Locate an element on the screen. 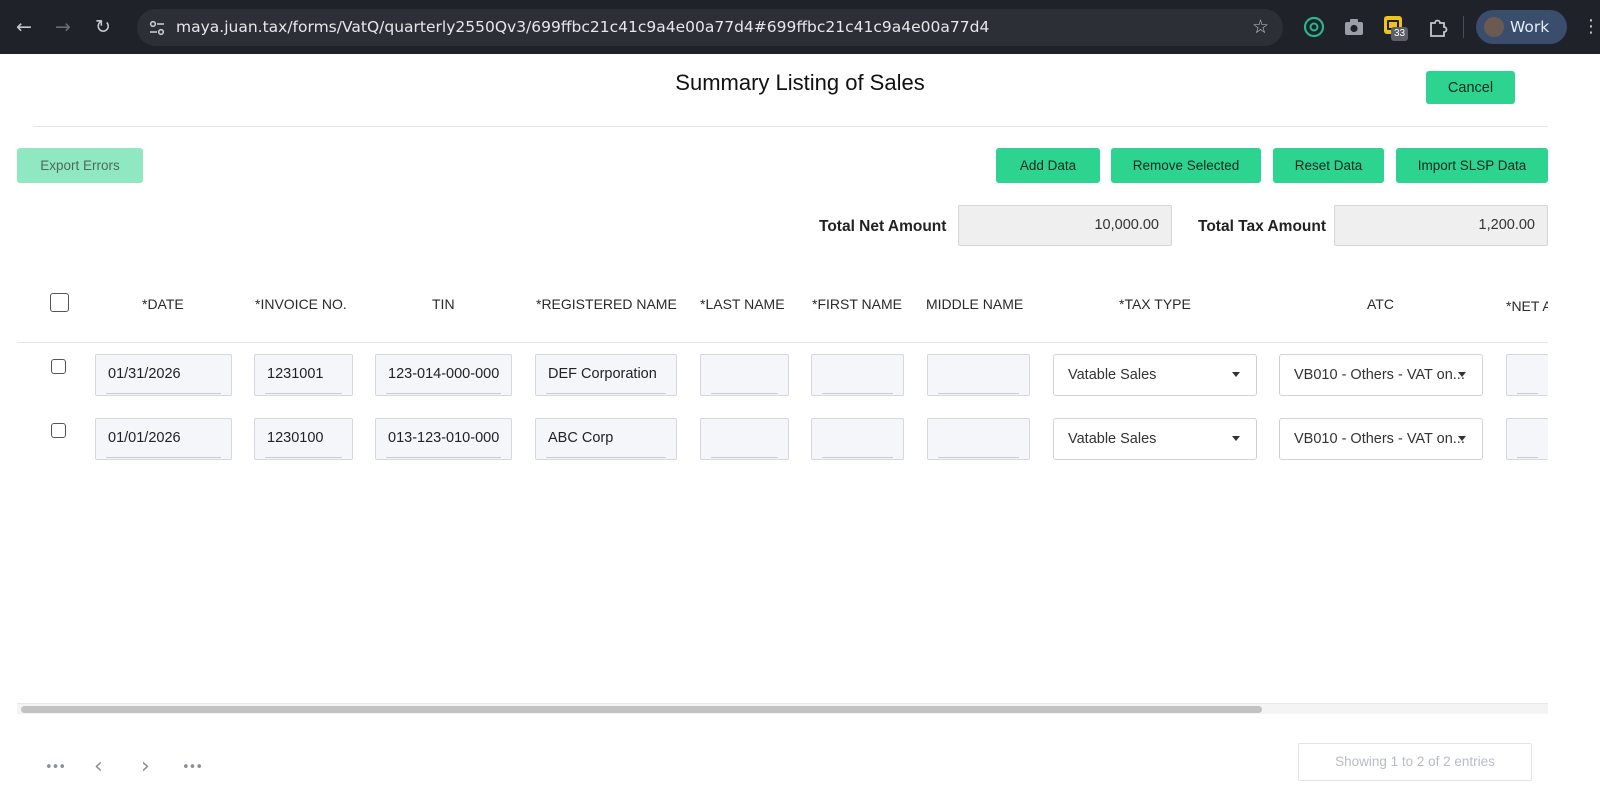 The width and height of the screenshot is (1600, 795). select-all-checkbox is located at coordinates (59, 302).